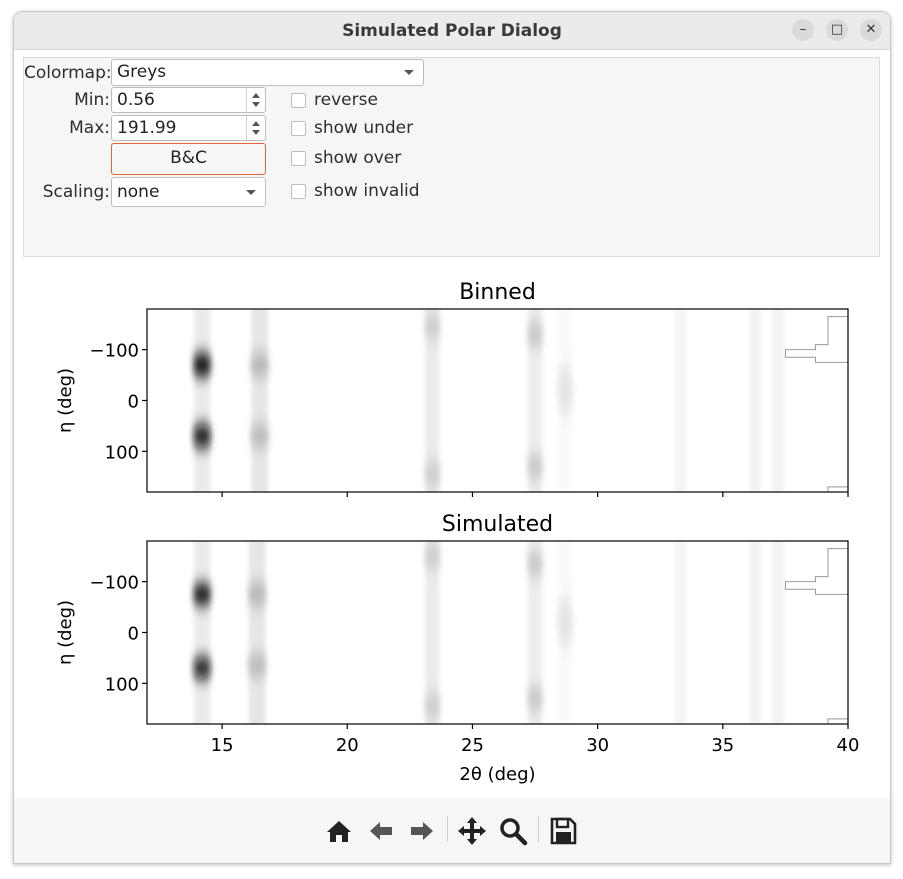 This screenshot has width=903, height=879. What do you see at coordinates (497, 292) in the screenshot?
I see `chart-title: Binned` at bounding box center [497, 292].